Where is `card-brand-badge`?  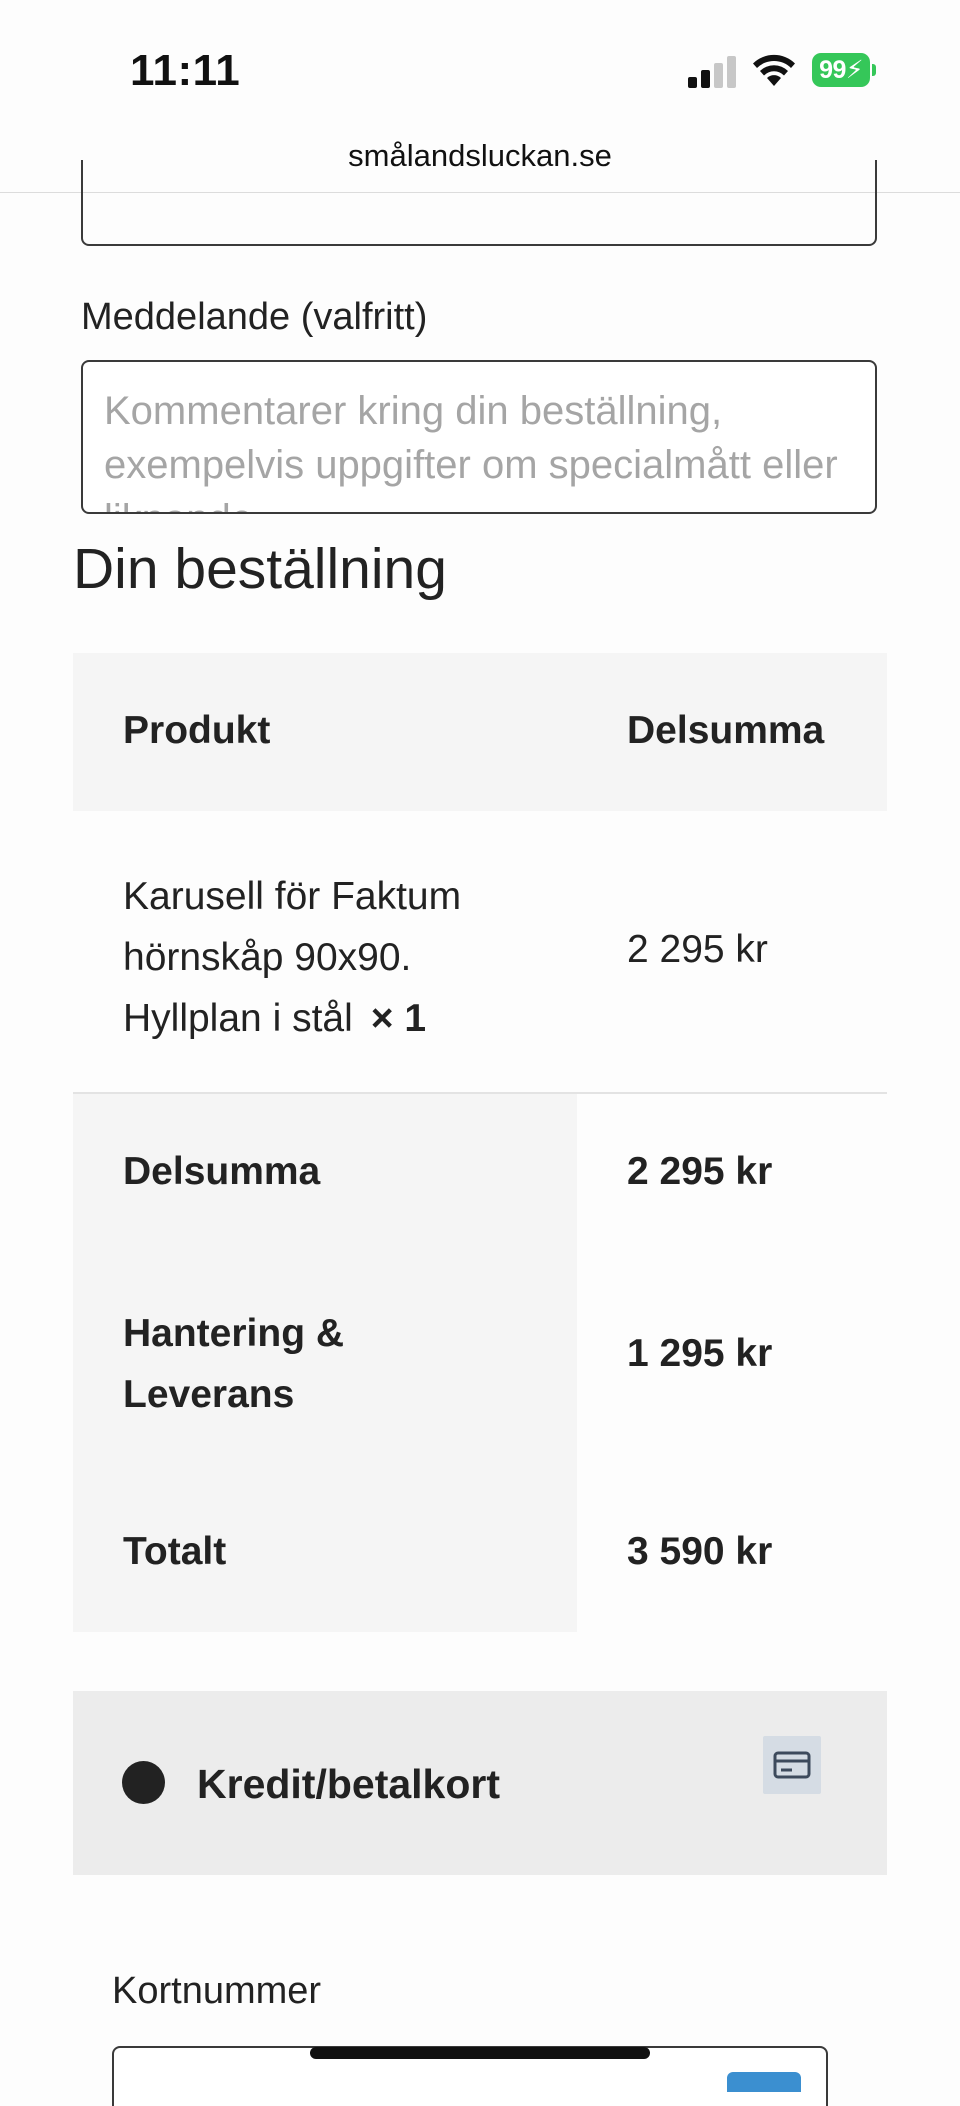 card-brand-badge is located at coordinates (764, 2082).